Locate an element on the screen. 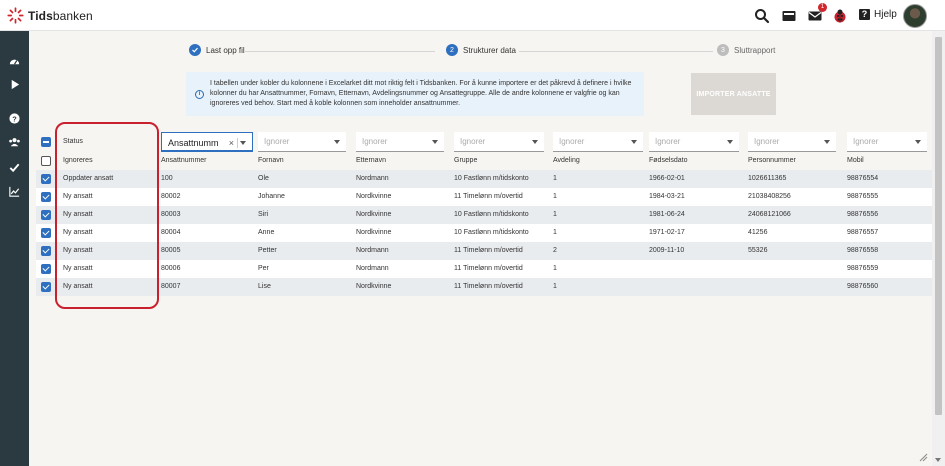 The width and height of the screenshot is (945, 466). table-cell: Petter is located at coordinates (267, 250).